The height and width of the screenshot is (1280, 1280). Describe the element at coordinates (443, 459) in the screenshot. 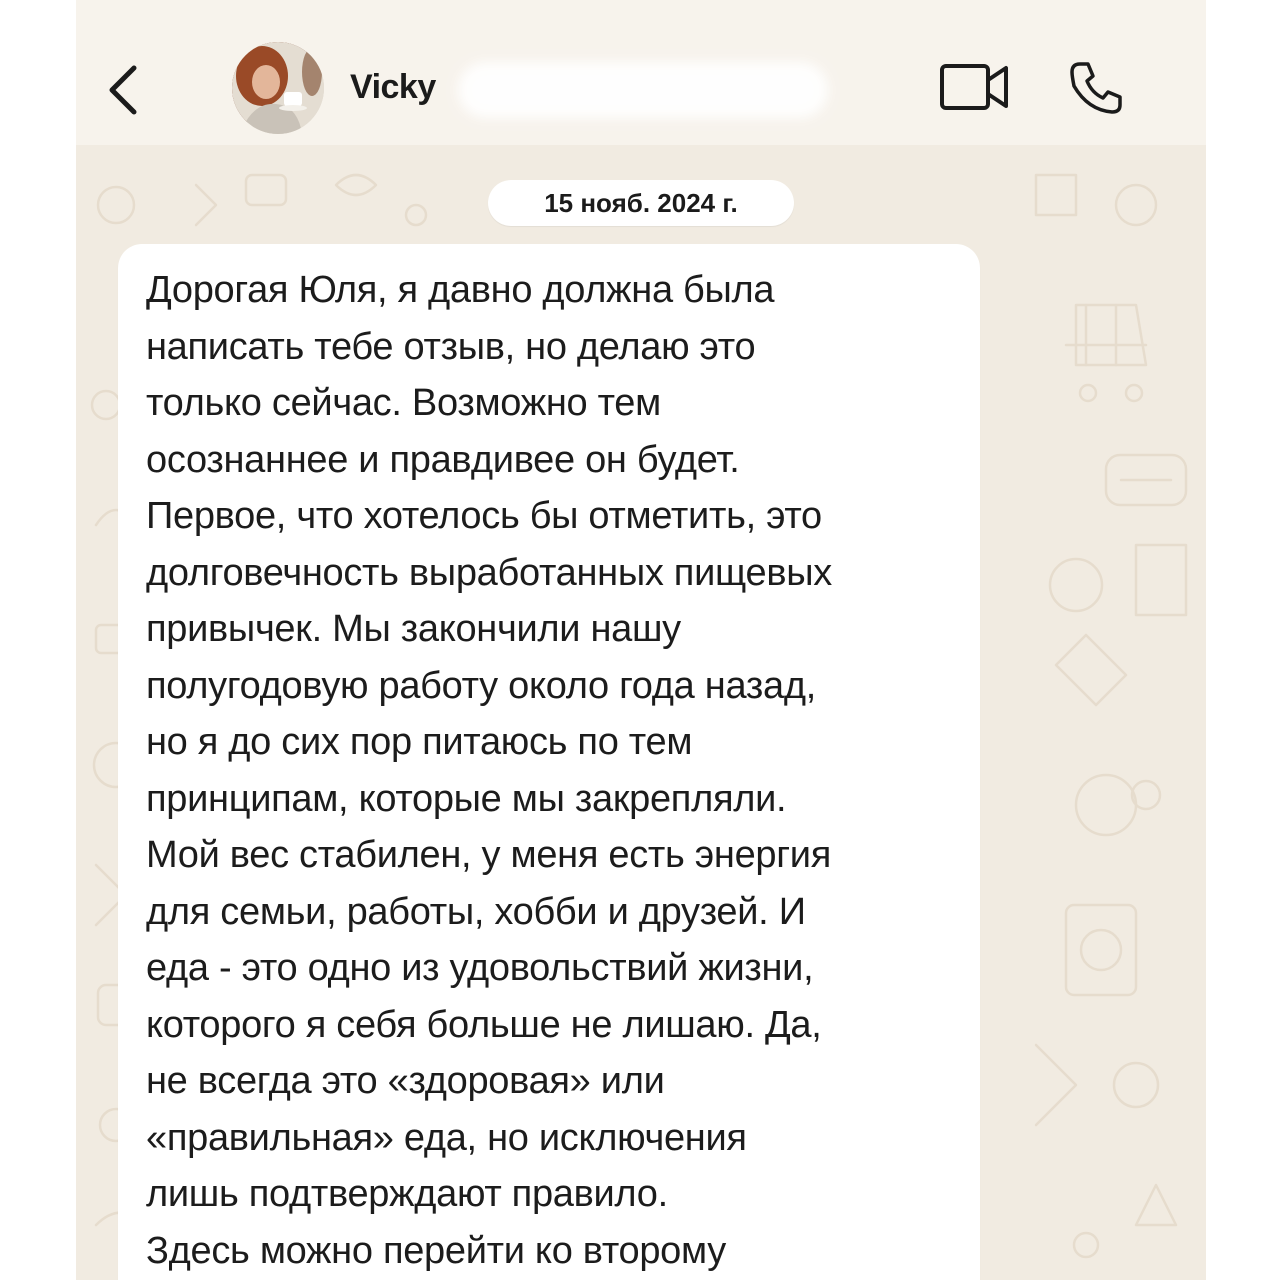

I see `message-line: осознаннее и правдивее он будет.` at that location.